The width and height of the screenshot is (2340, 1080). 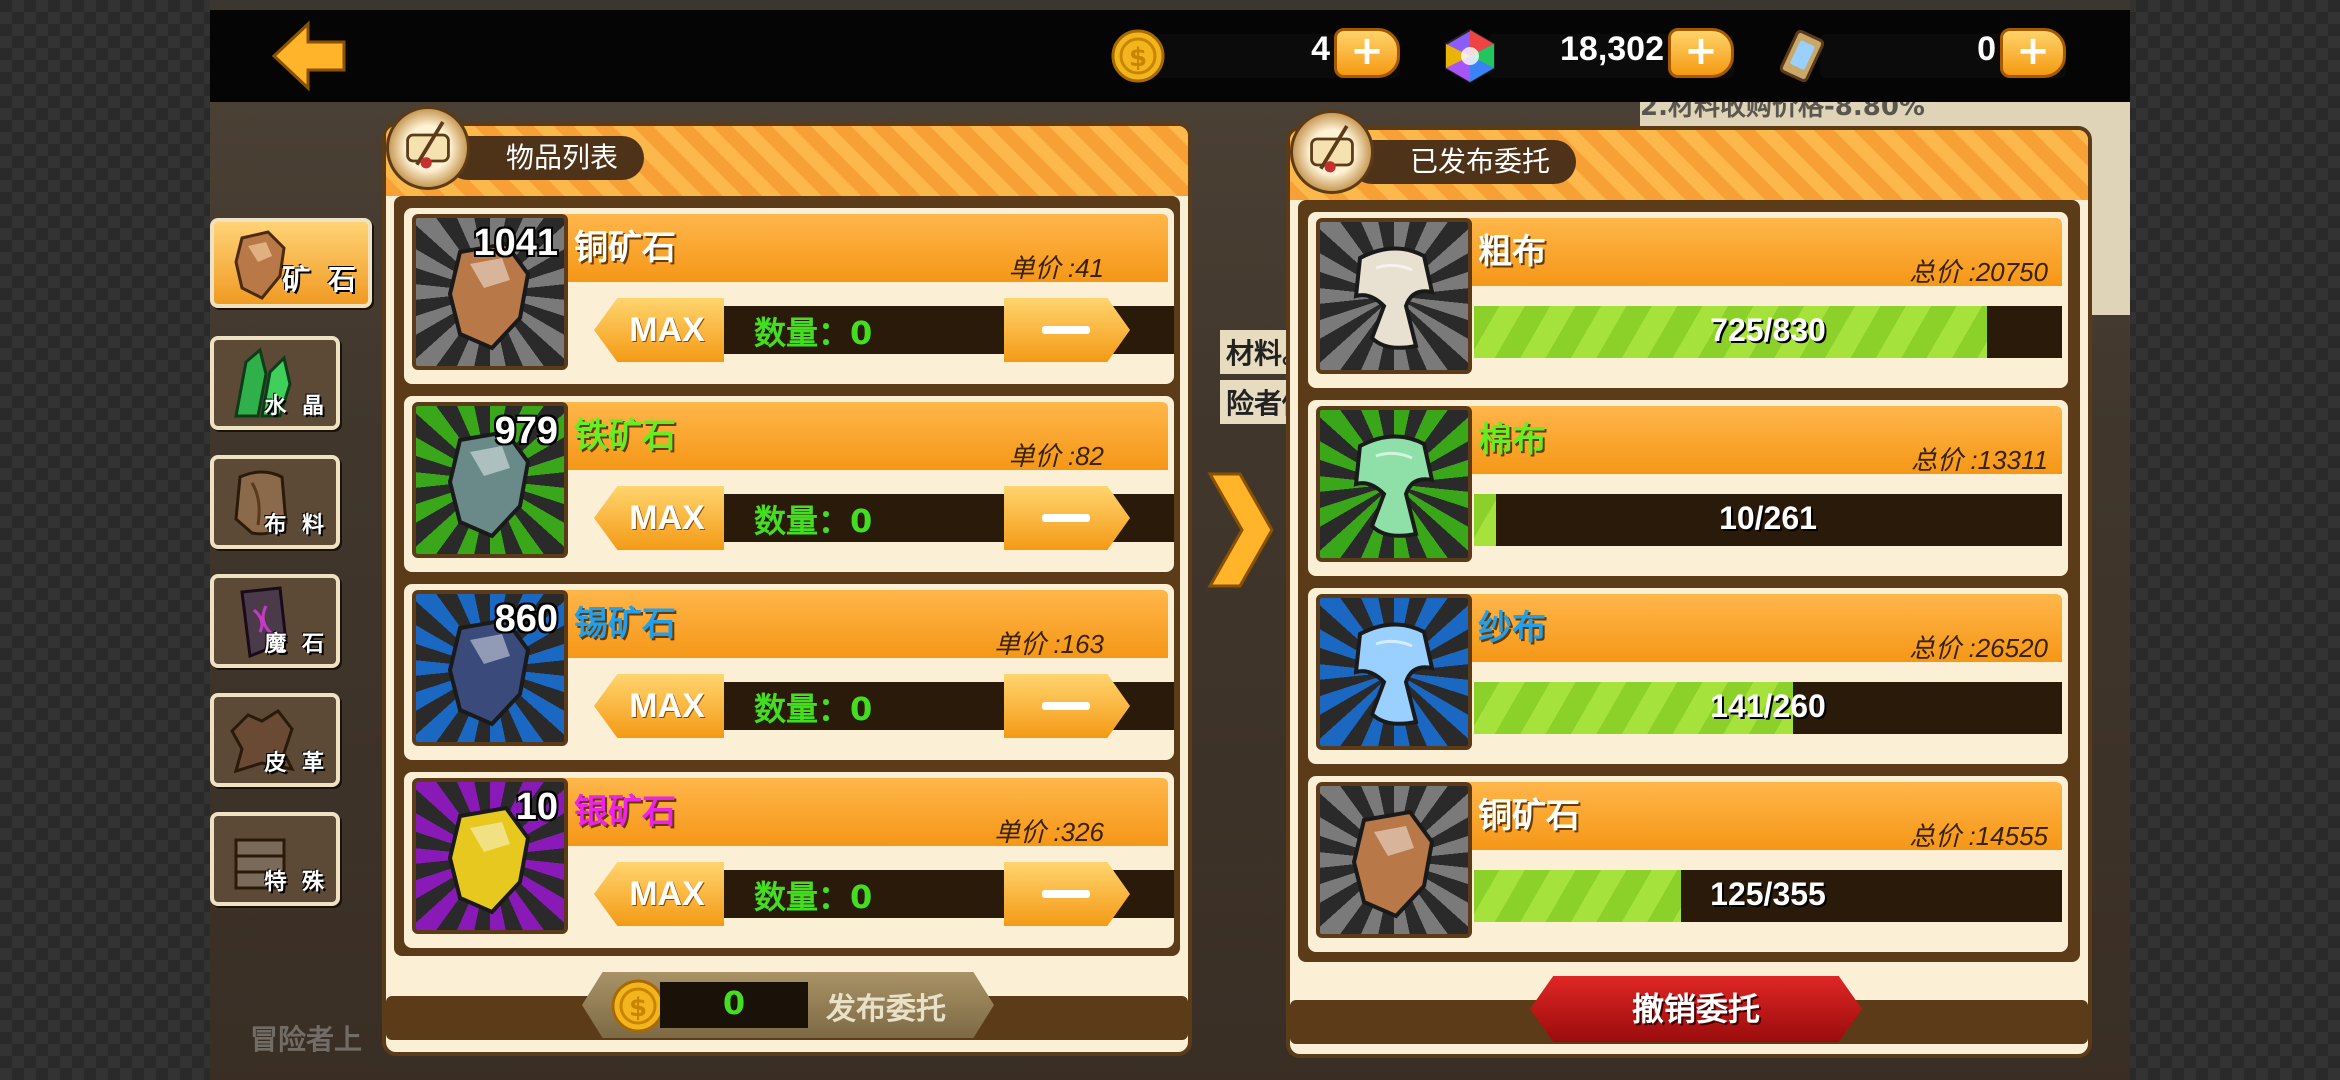 I want to click on tab-crystal: 水 晶, so click(x=275, y=383).